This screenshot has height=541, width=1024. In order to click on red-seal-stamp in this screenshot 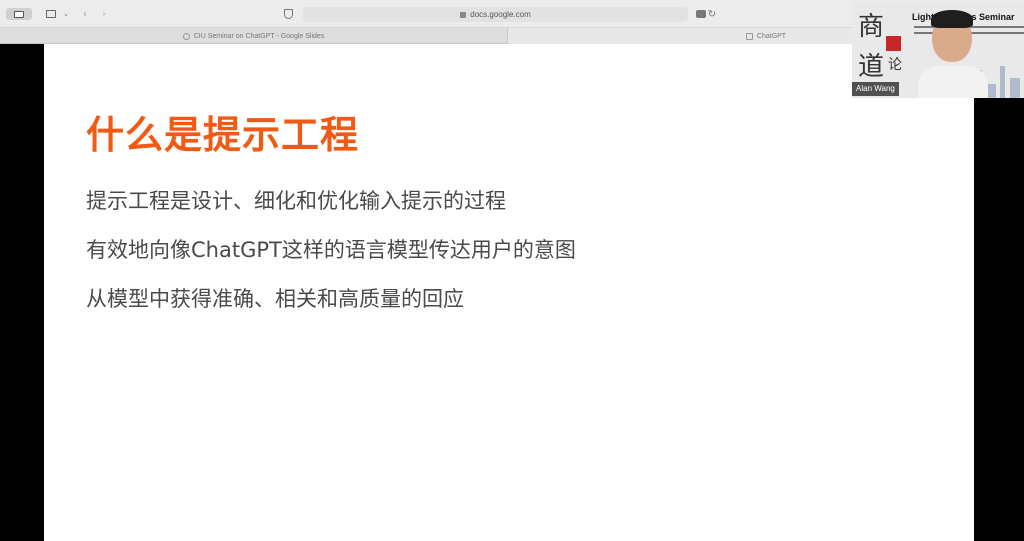, I will do `click(893, 43)`.